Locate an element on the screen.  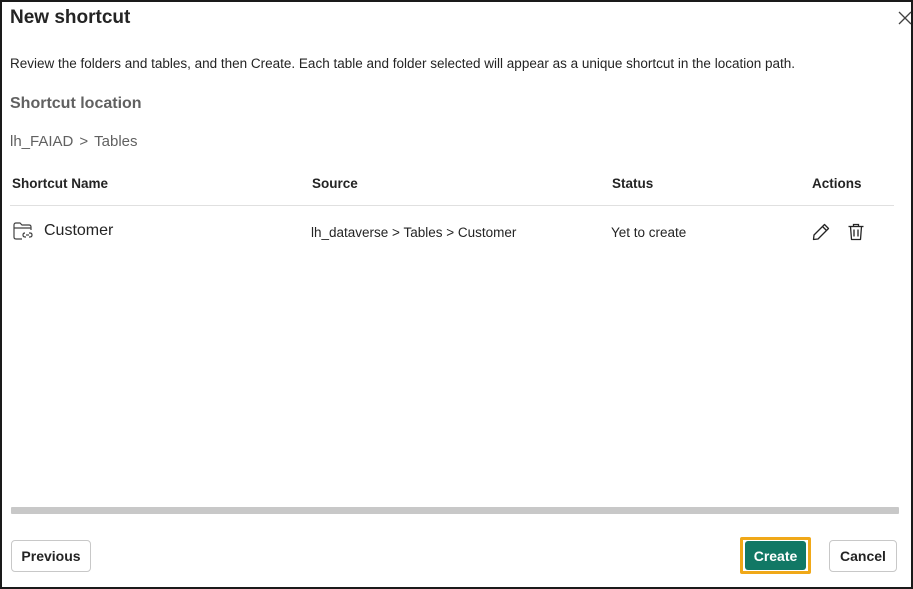
shortcut-name-cell: Customer is located at coordinates (62, 231).